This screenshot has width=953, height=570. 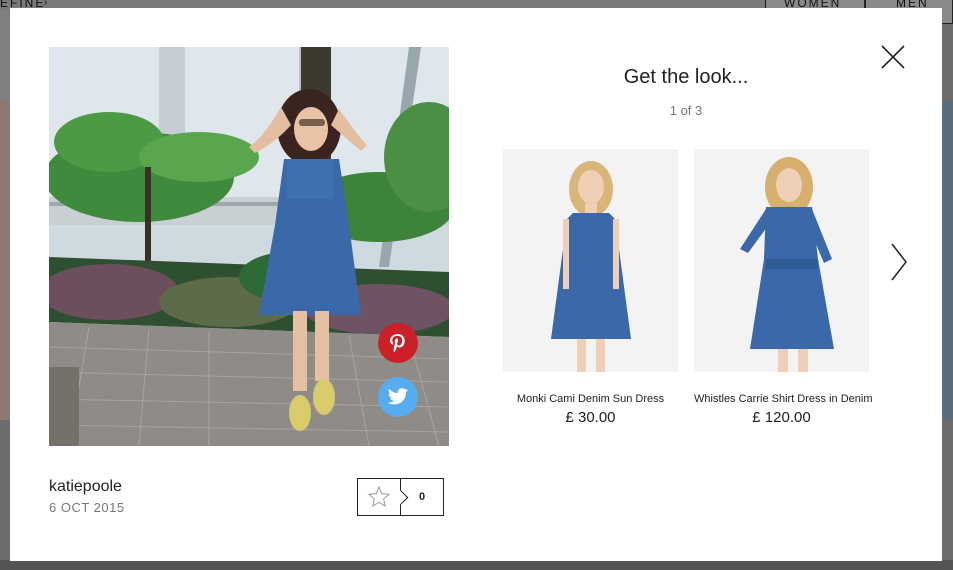 I want to click on twitter-share-button, so click(x=398, y=397).